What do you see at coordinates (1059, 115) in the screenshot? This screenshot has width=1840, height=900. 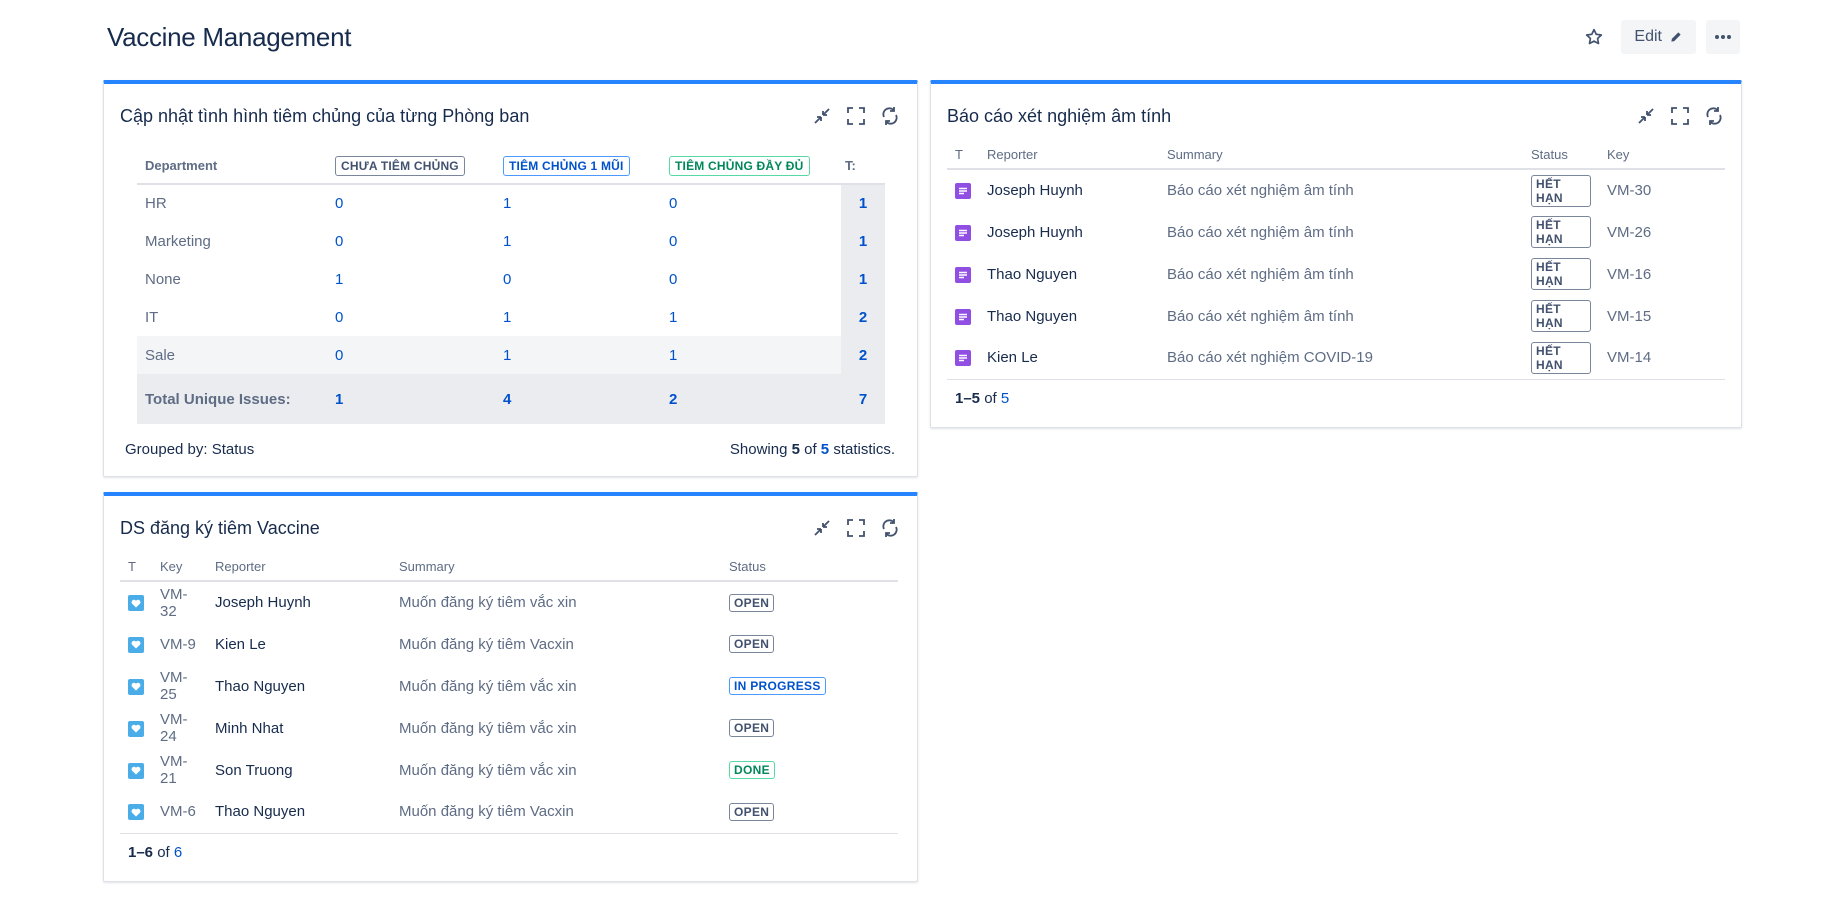 I see `gadget-title: Báo cáo xét nghiệm âm tính` at bounding box center [1059, 115].